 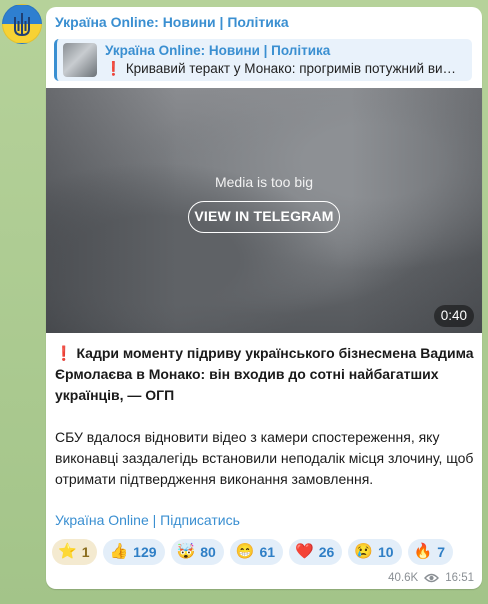 What do you see at coordinates (186, 551) in the screenshot?
I see `exploding-head-icon: 🤯` at bounding box center [186, 551].